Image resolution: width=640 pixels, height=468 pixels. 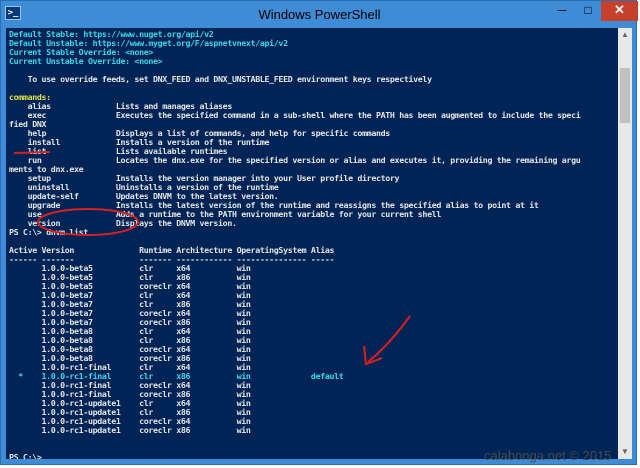 What do you see at coordinates (389, 339) in the screenshot?
I see `arrow-annotation` at bounding box center [389, 339].